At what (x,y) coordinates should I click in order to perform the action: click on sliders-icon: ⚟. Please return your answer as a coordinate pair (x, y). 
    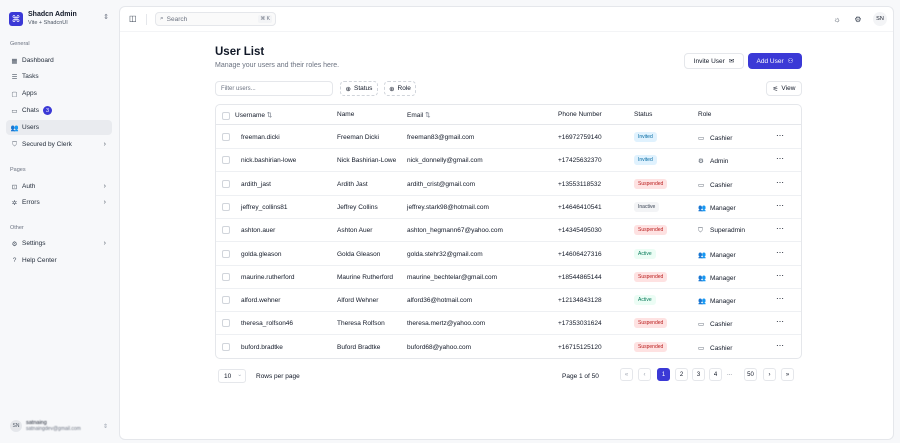
    Looking at the image, I should click on (775, 89).